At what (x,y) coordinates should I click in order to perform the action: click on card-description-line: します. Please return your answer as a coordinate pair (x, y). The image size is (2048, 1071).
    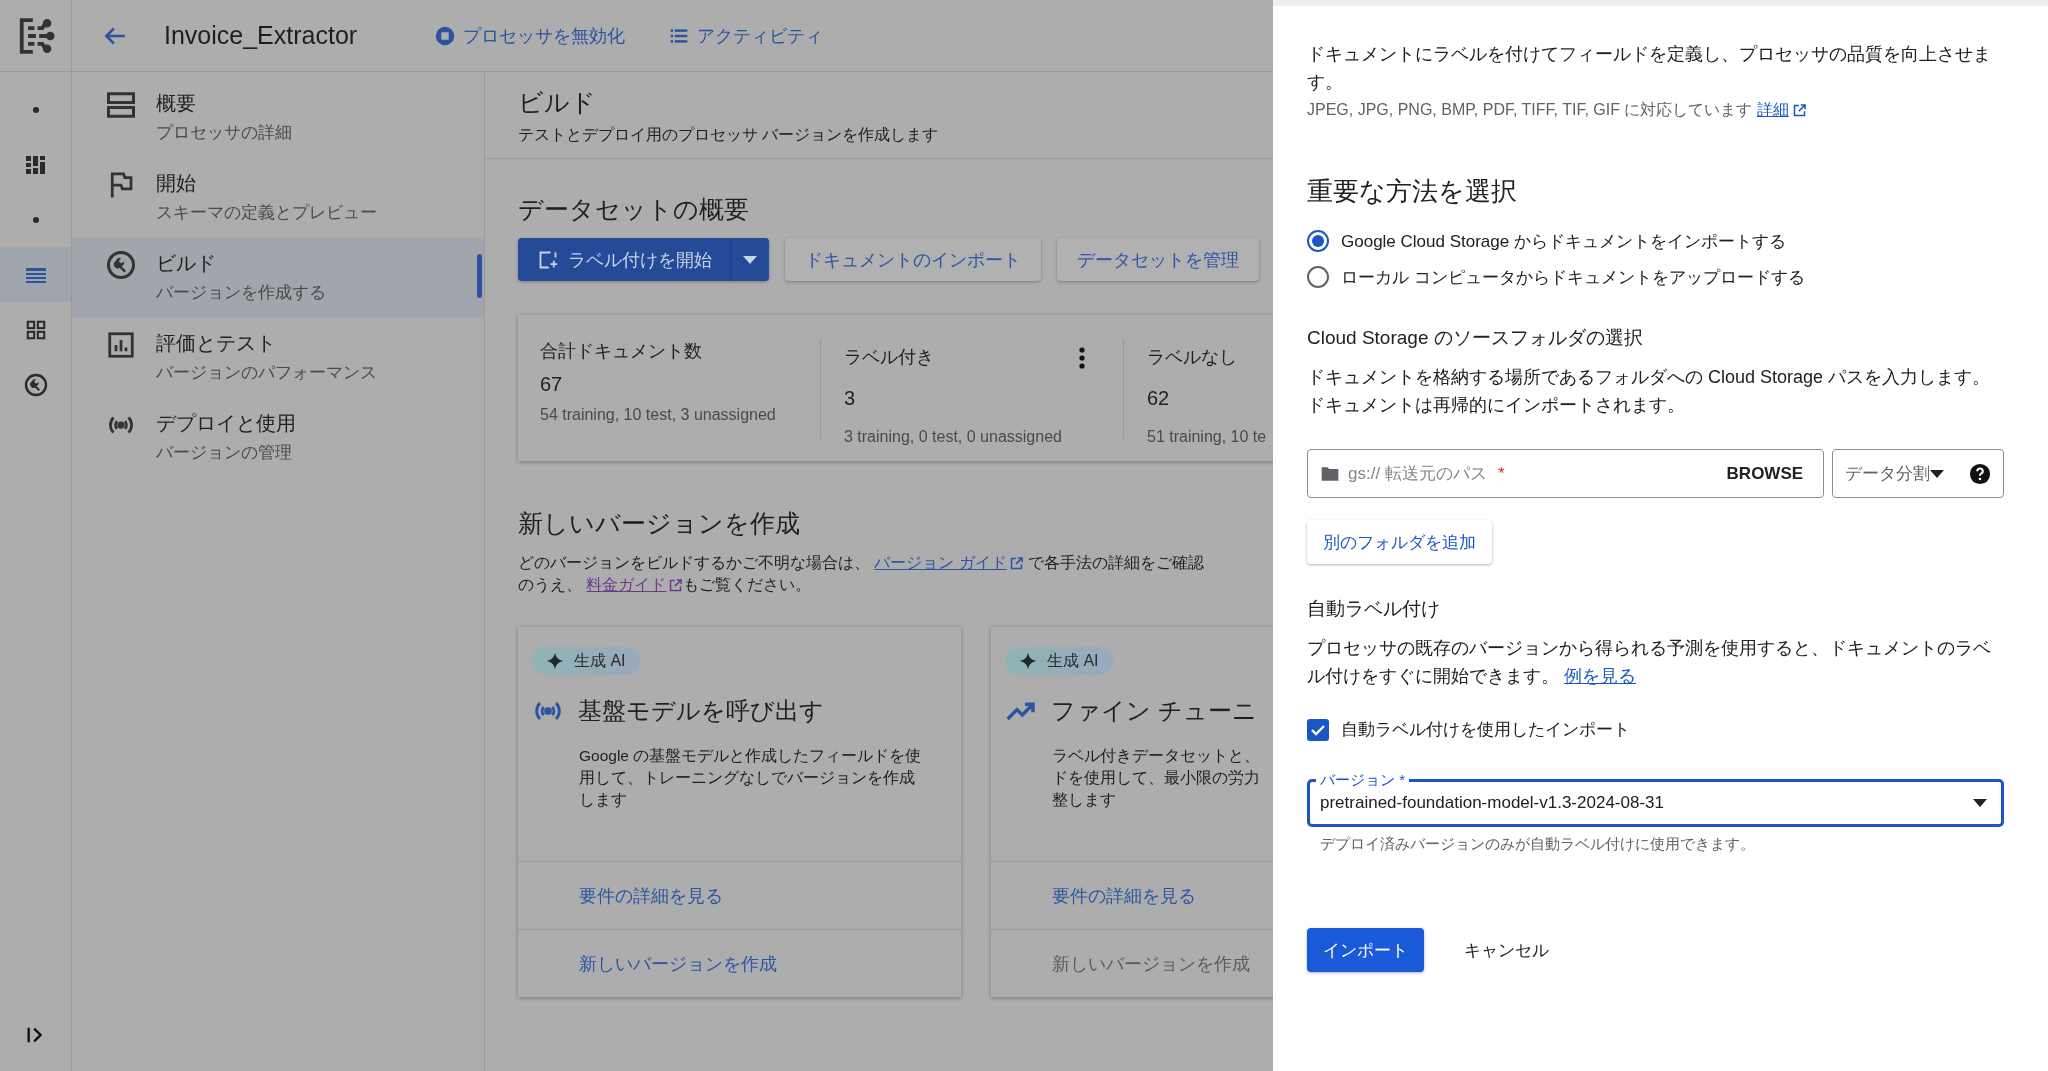
    Looking at the image, I should click on (603, 800).